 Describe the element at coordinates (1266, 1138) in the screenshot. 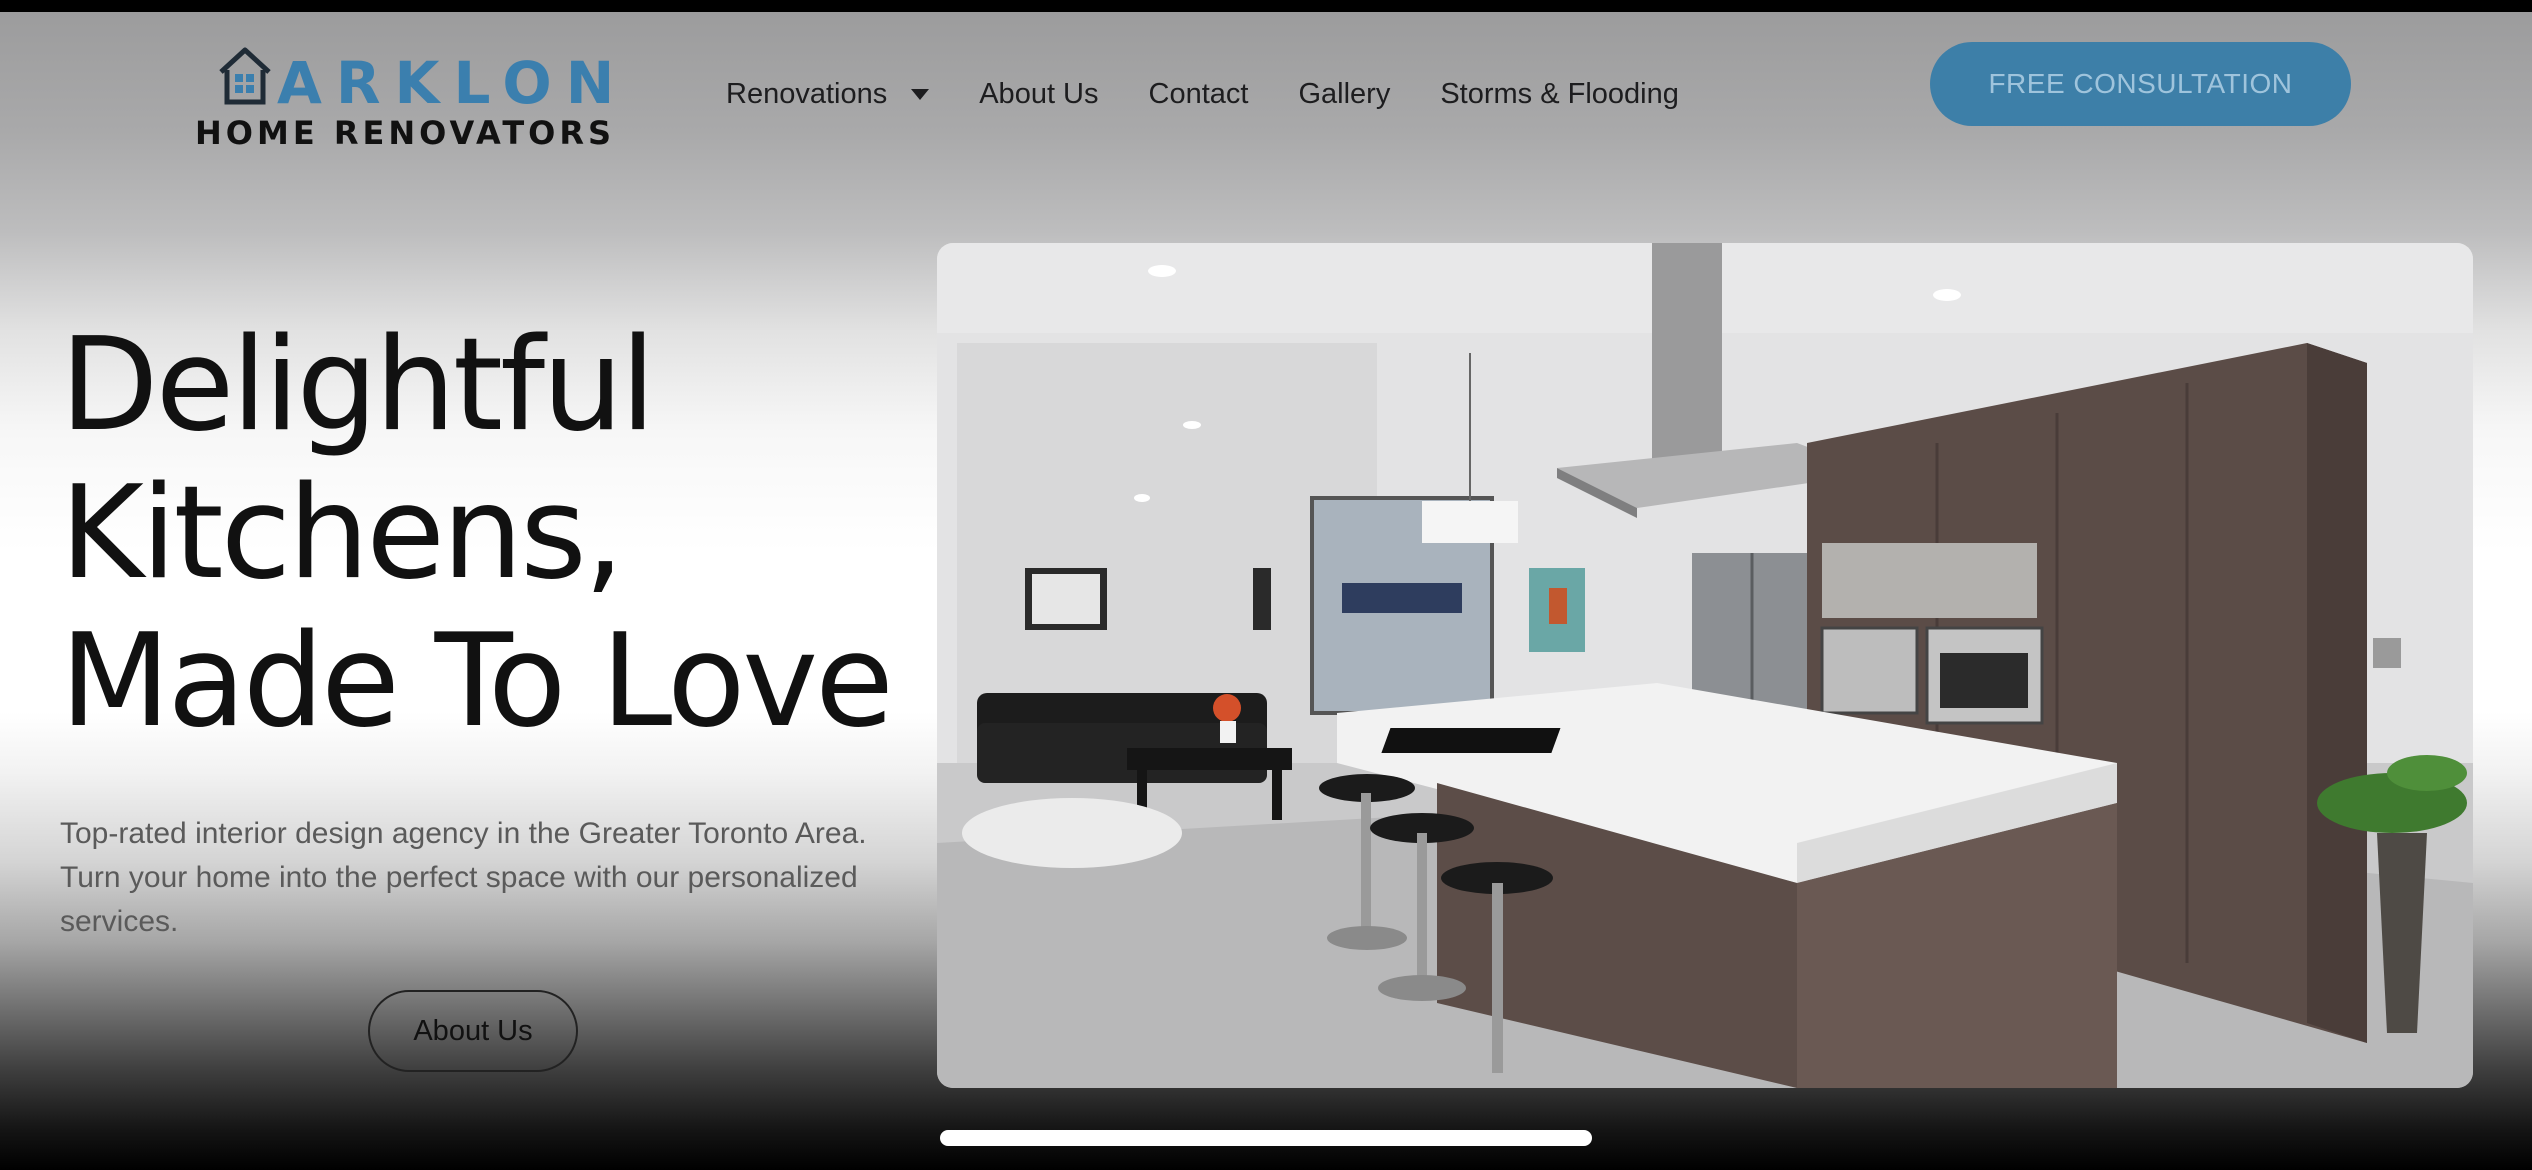

I see `home-indicator` at that location.